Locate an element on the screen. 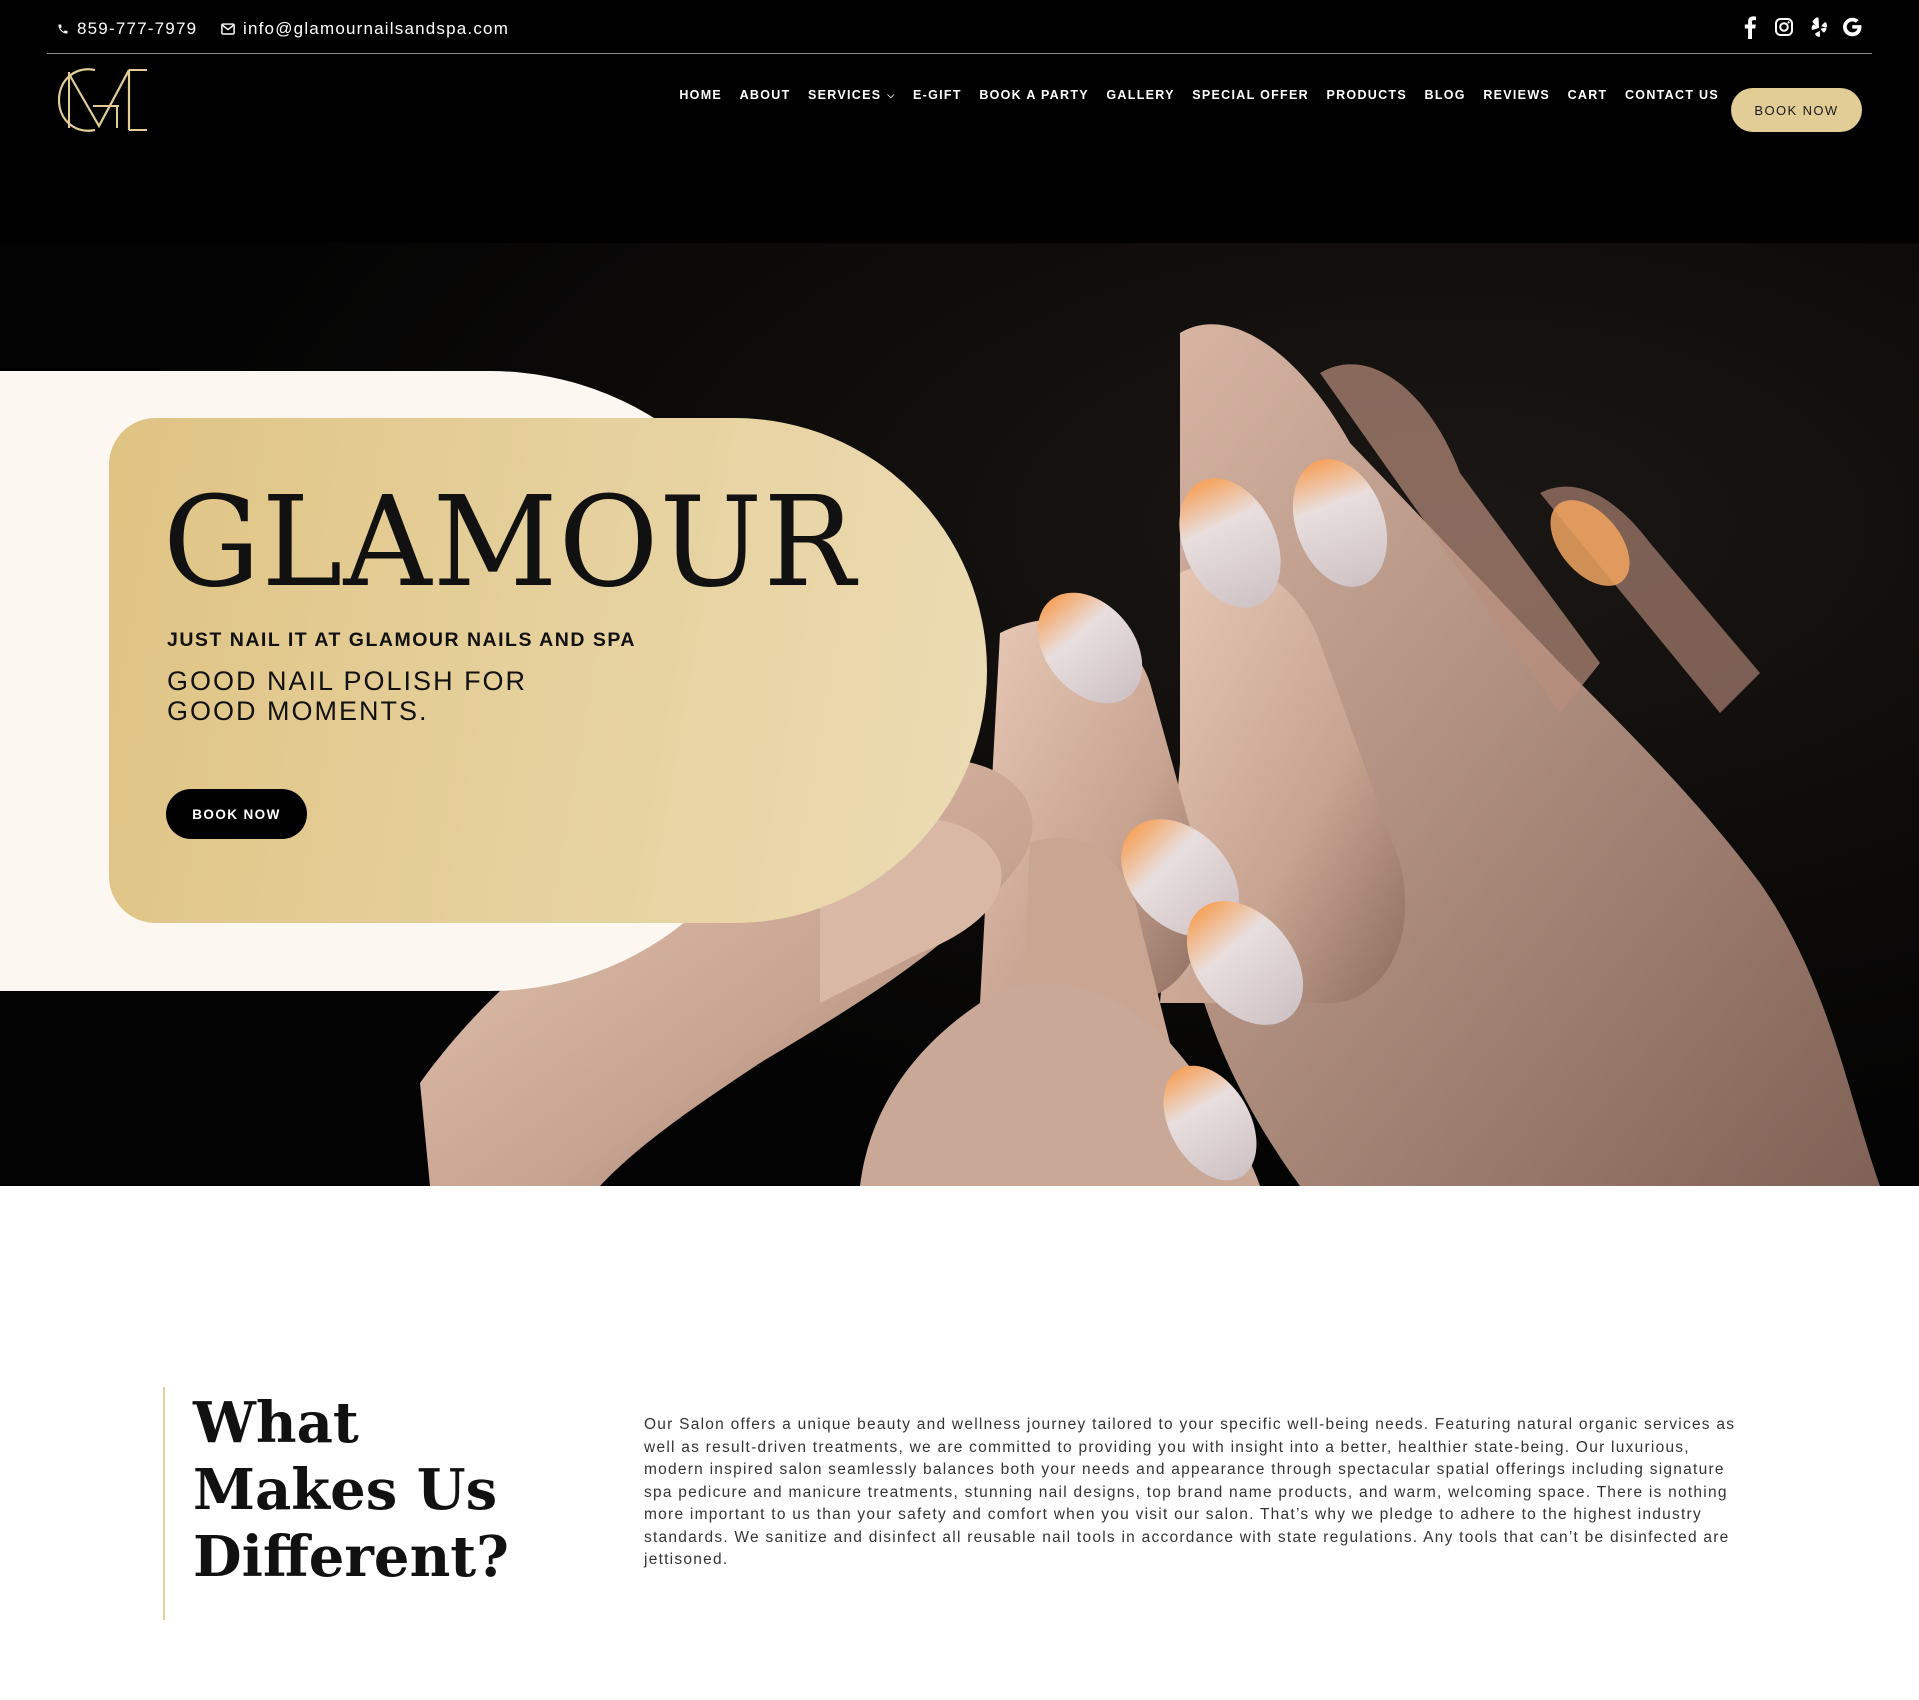  nav-label: ABOUT is located at coordinates (765, 95).